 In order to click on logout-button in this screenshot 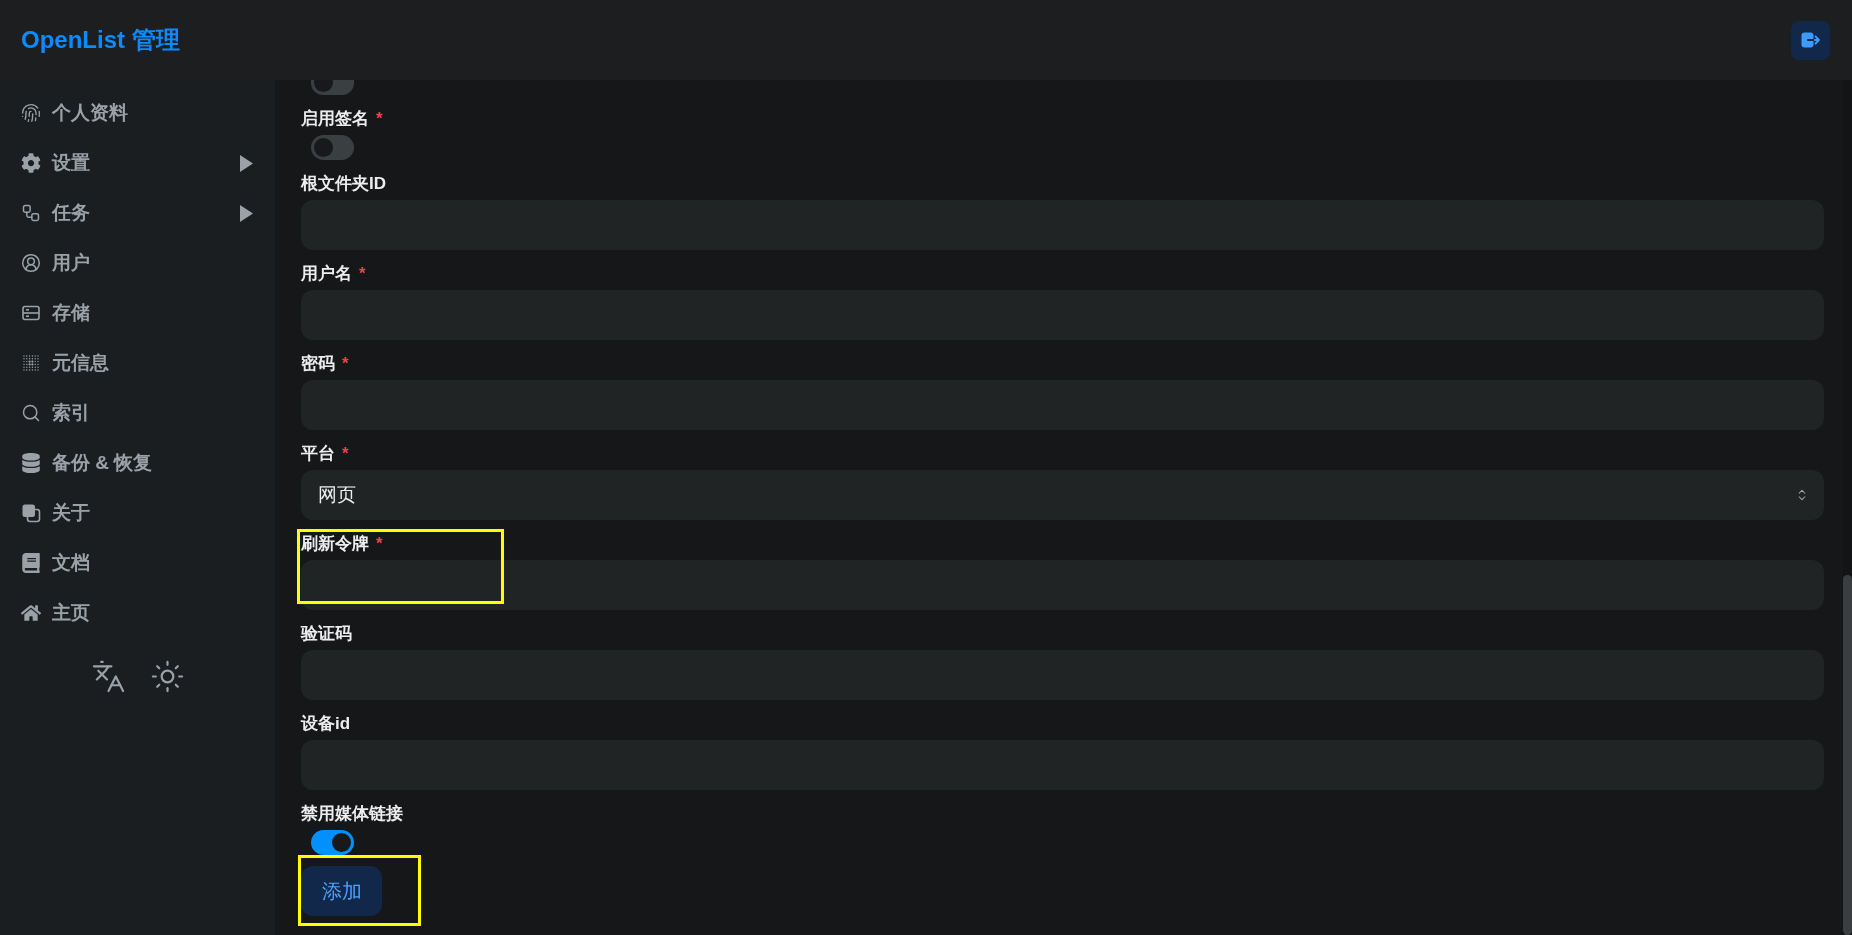, I will do `click(1810, 40)`.